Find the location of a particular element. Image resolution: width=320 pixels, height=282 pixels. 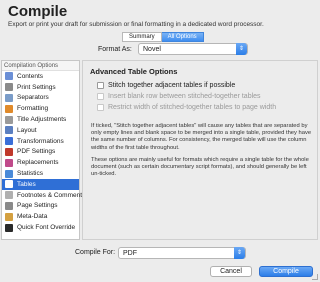

format-row: Format As: Novel ⇕ is located at coordinates (160, 50).